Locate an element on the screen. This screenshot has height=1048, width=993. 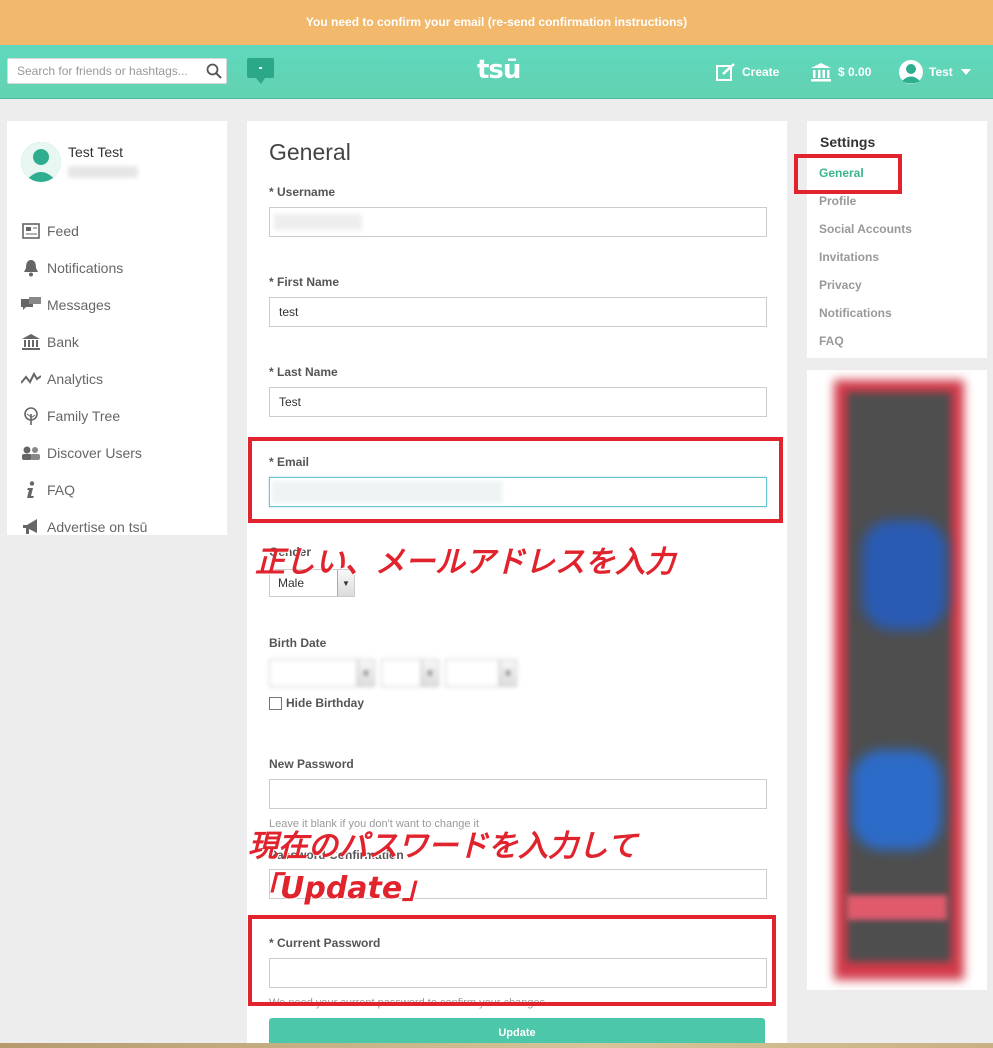
sidebar-item-analytics: Analytics is located at coordinates (121, 378).